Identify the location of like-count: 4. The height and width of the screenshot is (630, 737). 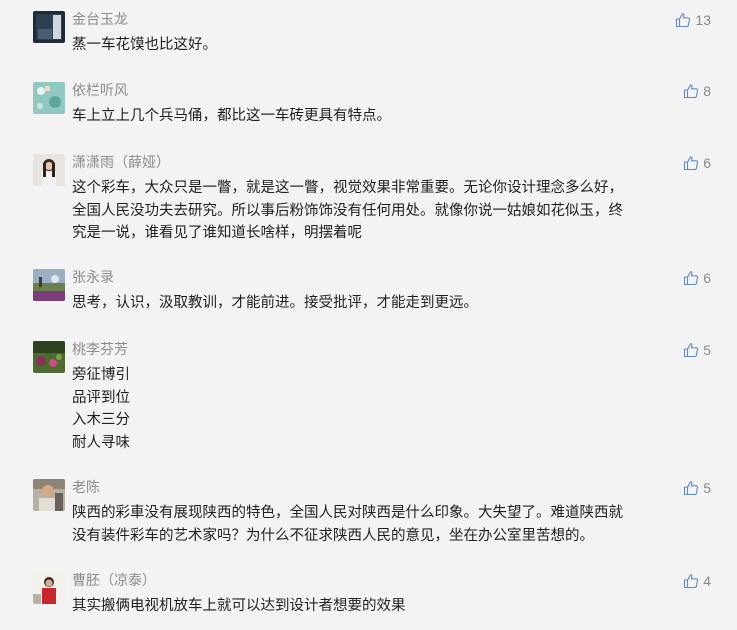
(707, 581).